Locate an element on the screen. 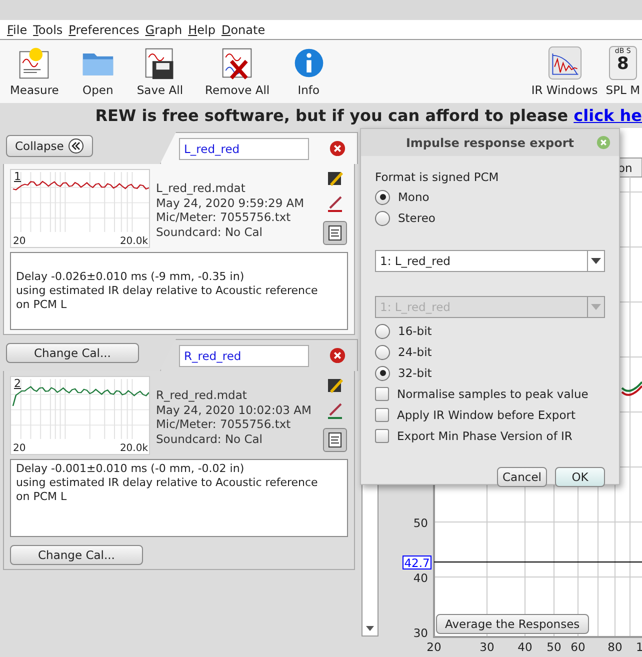 The width and height of the screenshot is (642, 657). x-tick-label: 80 is located at coordinates (615, 647).